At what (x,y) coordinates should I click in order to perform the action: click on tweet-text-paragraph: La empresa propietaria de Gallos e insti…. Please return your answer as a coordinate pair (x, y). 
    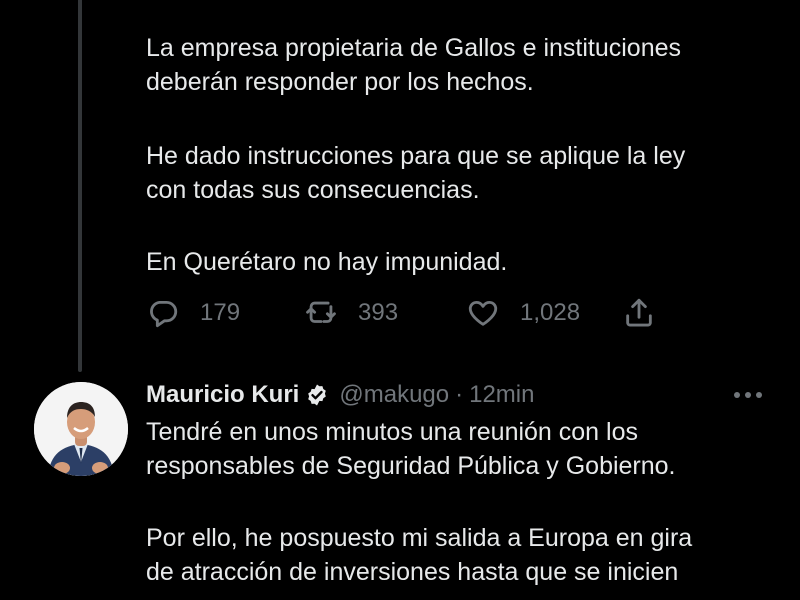
    Looking at the image, I should click on (414, 65).